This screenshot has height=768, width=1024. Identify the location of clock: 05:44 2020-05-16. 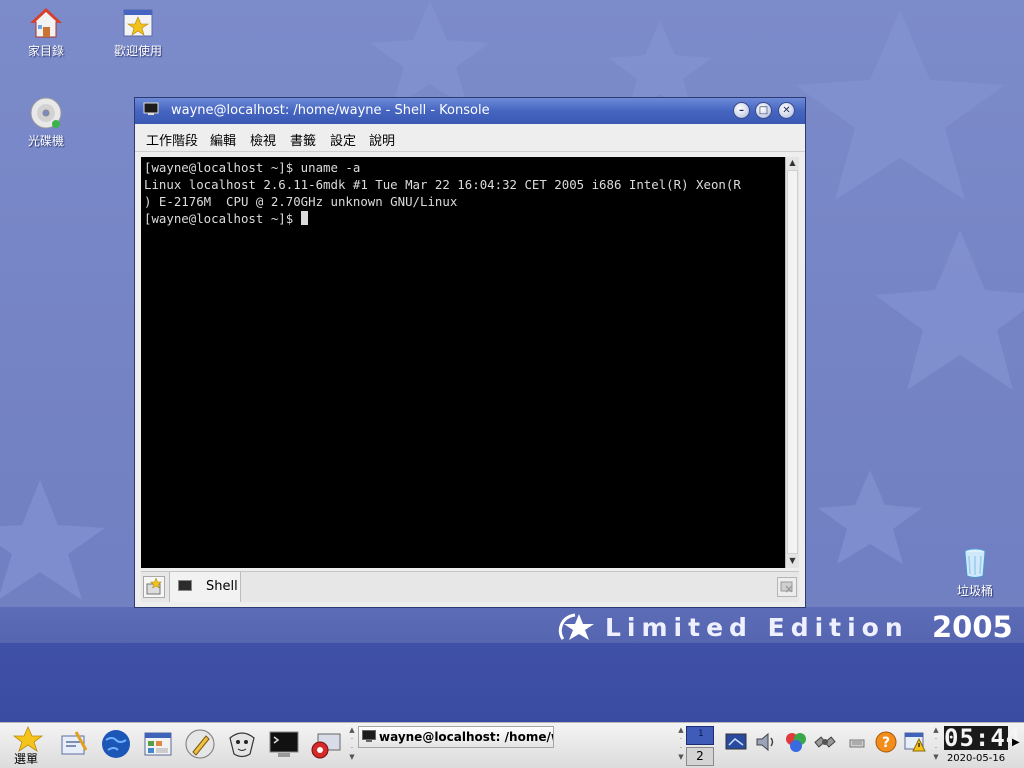
(983, 745).